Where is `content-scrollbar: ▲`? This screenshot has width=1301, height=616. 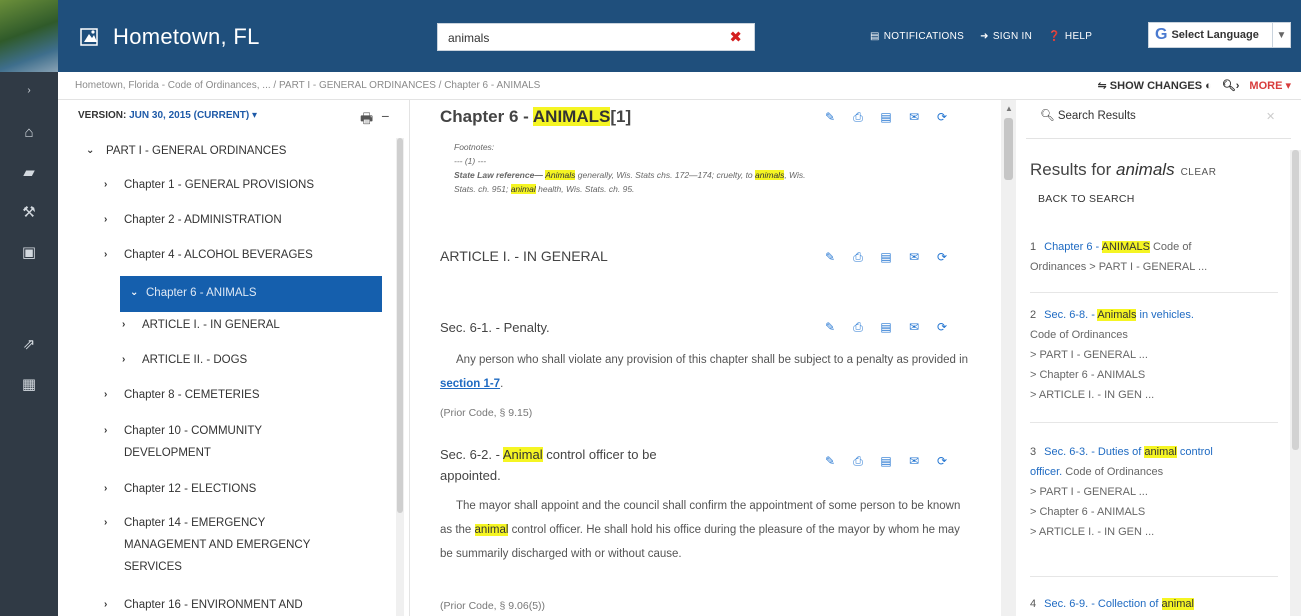
content-scrollbar: ▲ is located at coordinates (1008, 358).